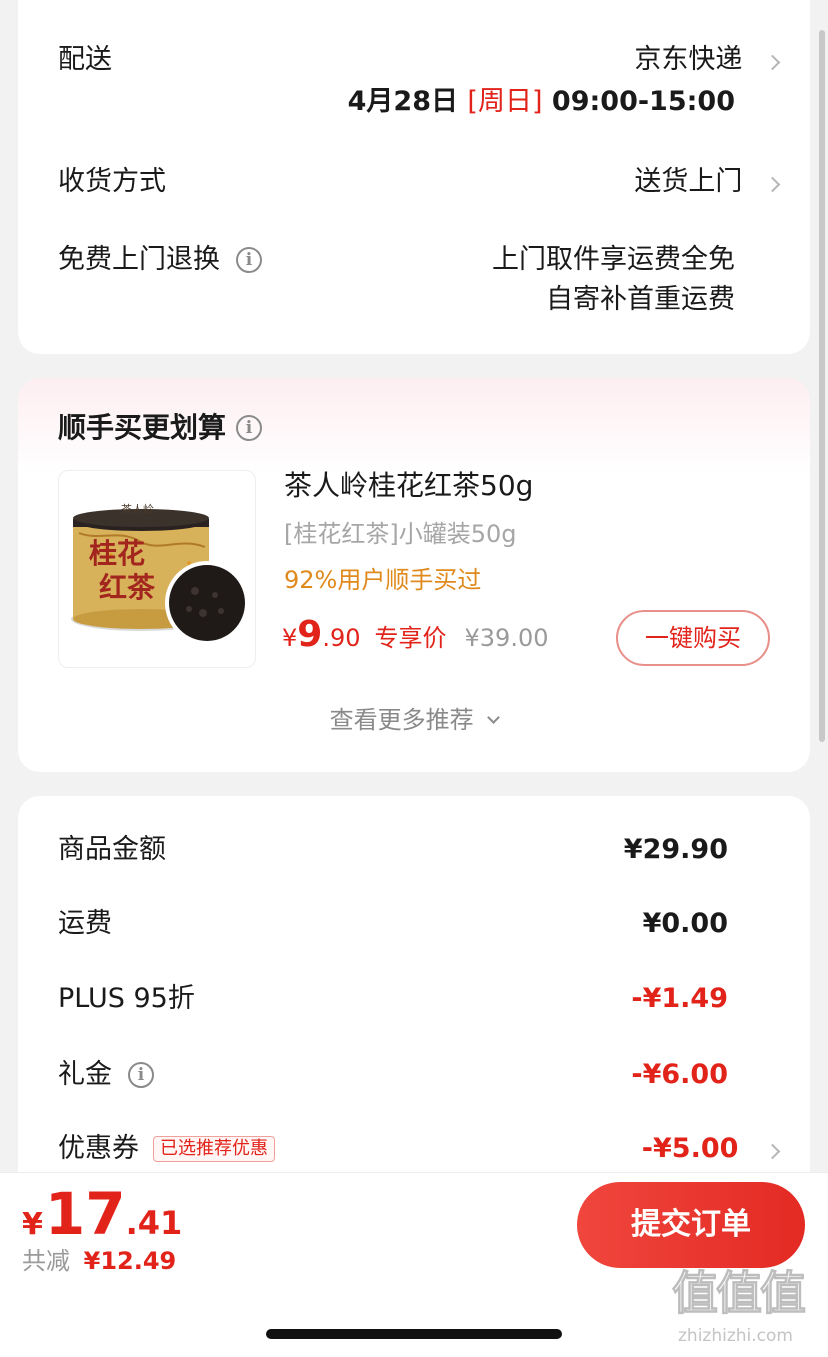 The width and height of the screenshot is (828, 1357). Describe the element at coordinates (157, 569) in the screenshot. I see `product-image: 茶人岭 桂花 红茶` at that location.